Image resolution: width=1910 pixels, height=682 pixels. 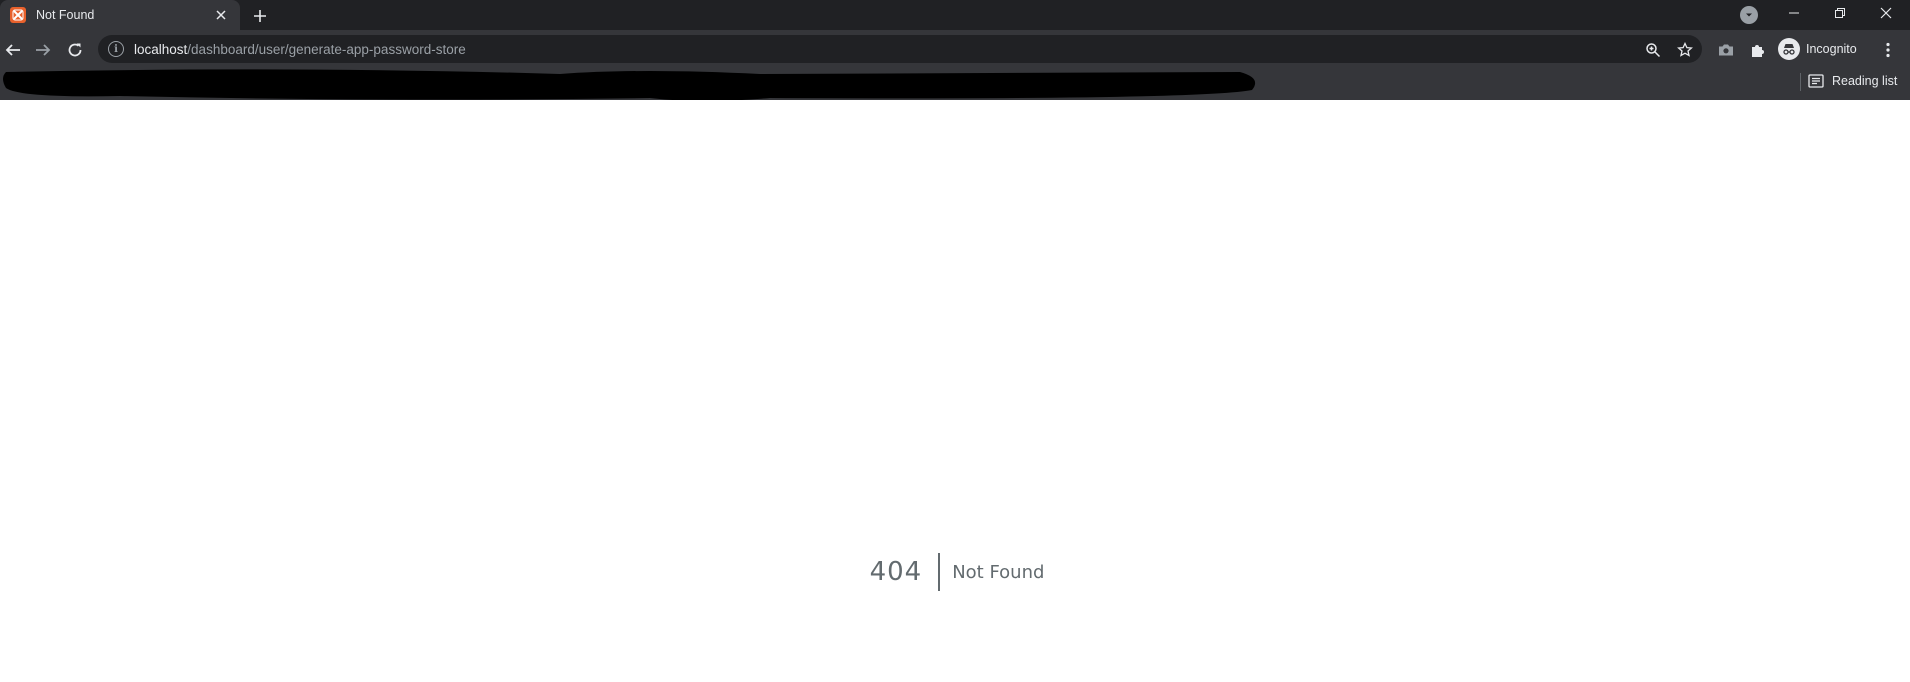 I want to click on error-message-block: 404 Not Found, so click(x=957, y=572).